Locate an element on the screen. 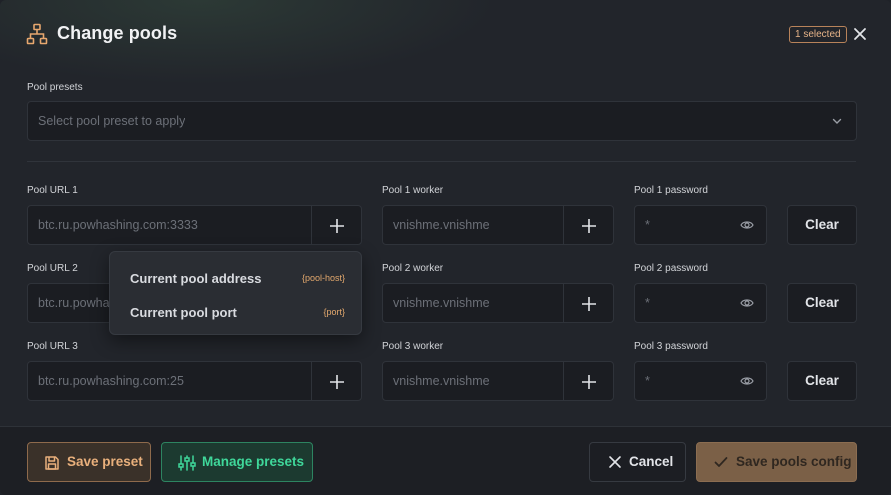 Image resolution: width=891 pixels, height=495 pixels. chevron-down-icon is located at coordinates (837, 121).